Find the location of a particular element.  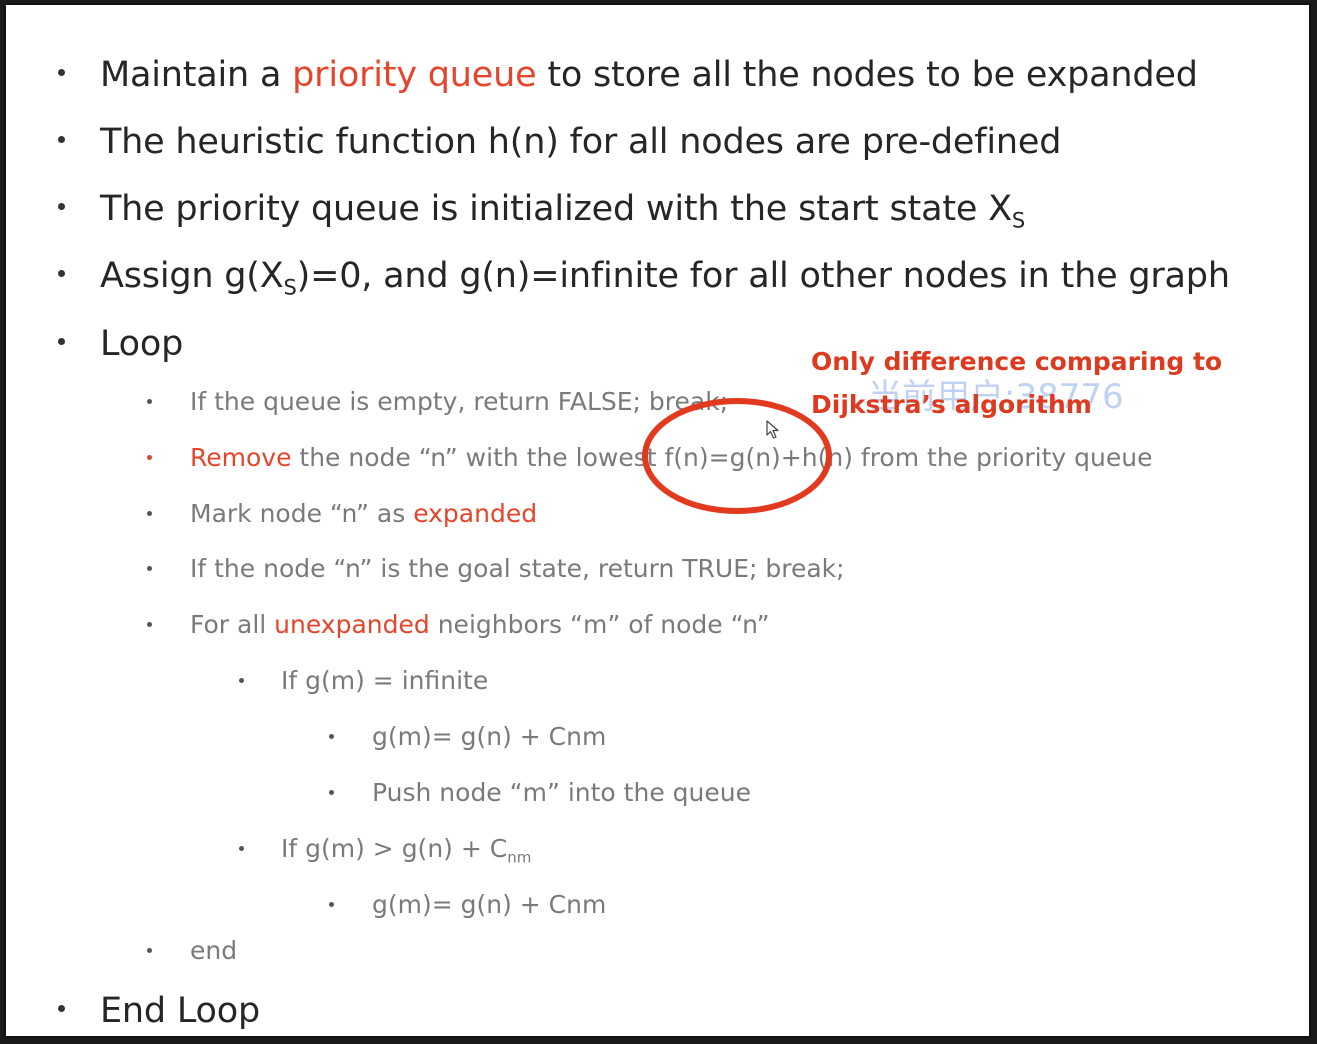

step-text: Mark node “n” as expanded is located at coordinates (363, 514).